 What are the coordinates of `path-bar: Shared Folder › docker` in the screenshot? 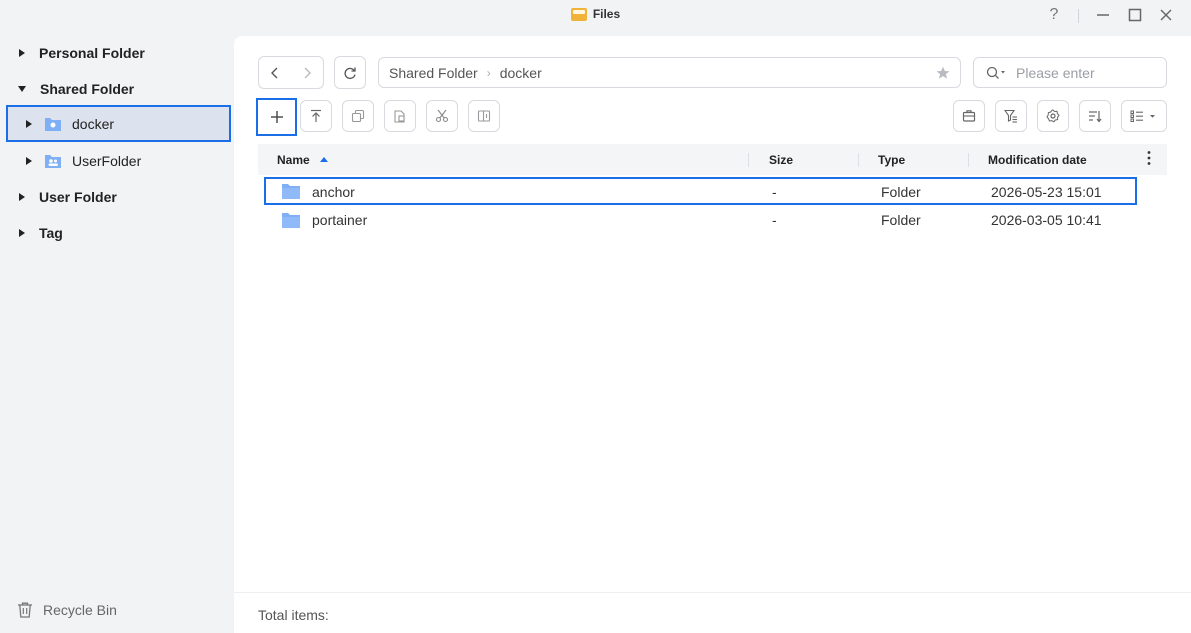 It's located at (669, 72).